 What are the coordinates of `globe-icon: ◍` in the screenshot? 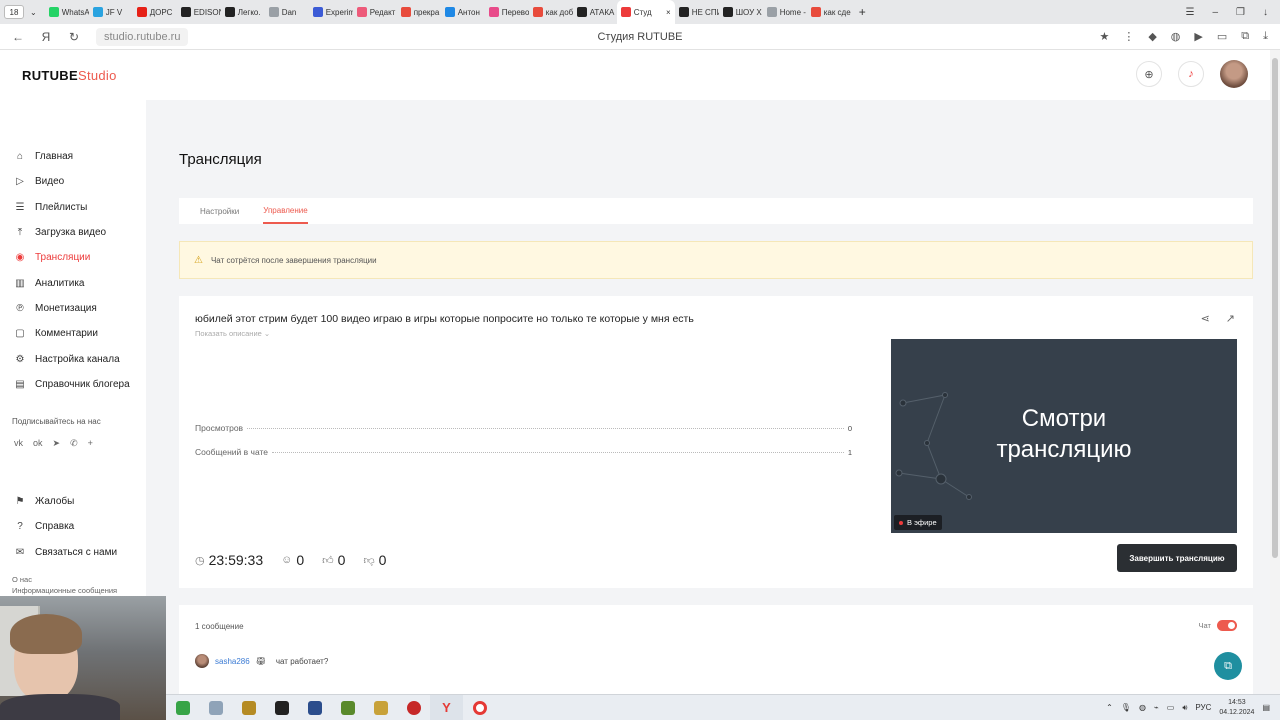 It's located at (1176, 36).